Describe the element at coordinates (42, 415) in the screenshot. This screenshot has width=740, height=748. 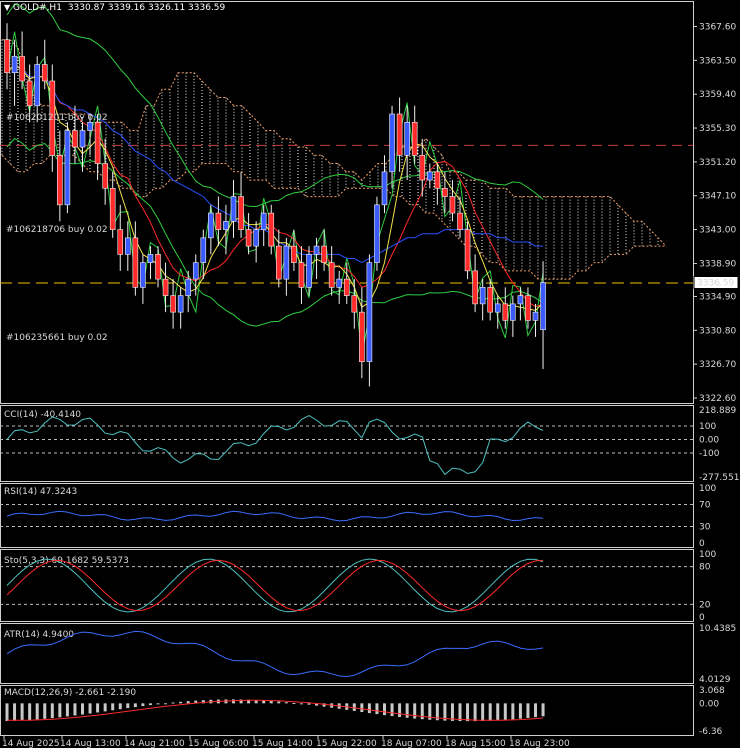
I see `cci-label: CCI(14) -40.4140` at that location.